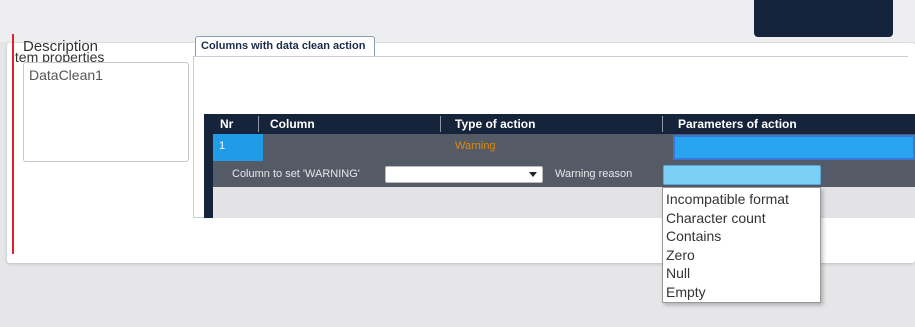 This screenshot has height=327, width=915. Describe the element at coordinates (743, 292) in the screenshot. I see `dropdown-option-empty: Empty` at that location.